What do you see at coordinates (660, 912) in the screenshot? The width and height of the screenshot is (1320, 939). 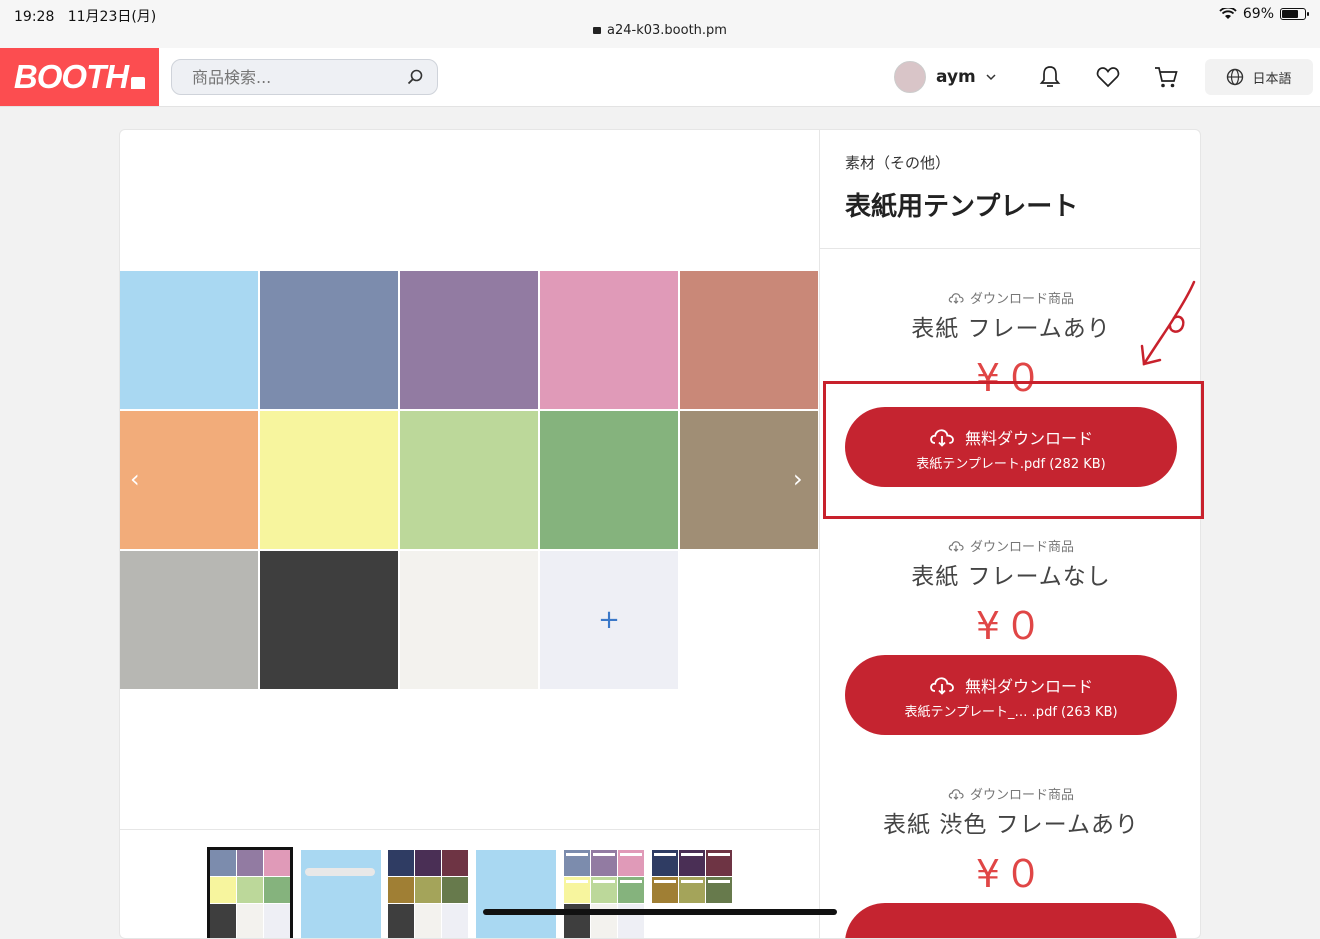 I see `home-indicator` at bounding box center [660, 912].